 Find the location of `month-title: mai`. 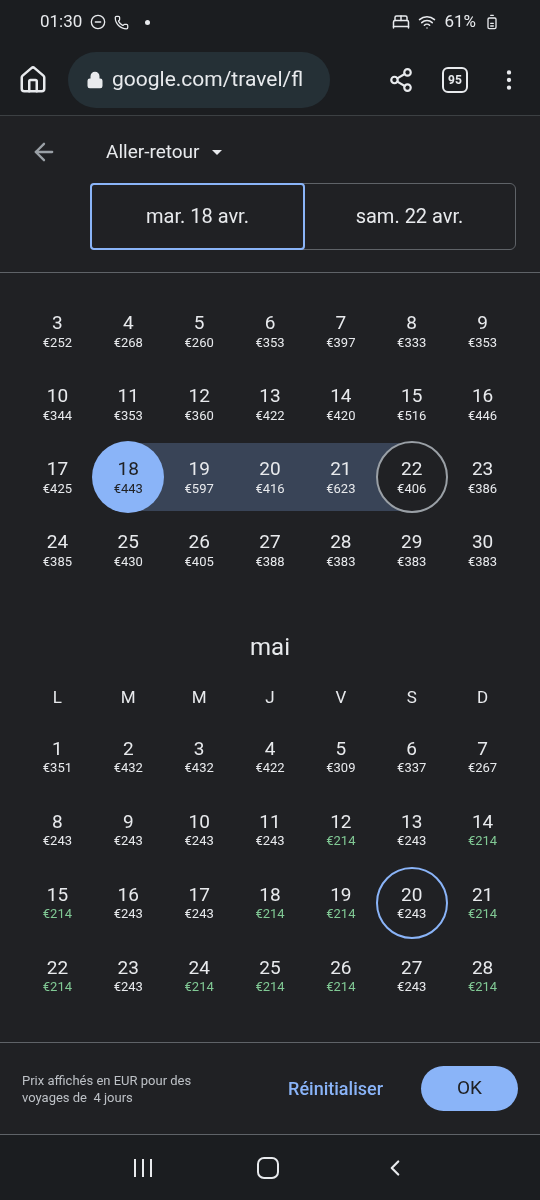

month-title: mai is located at coordinates (270, 647).